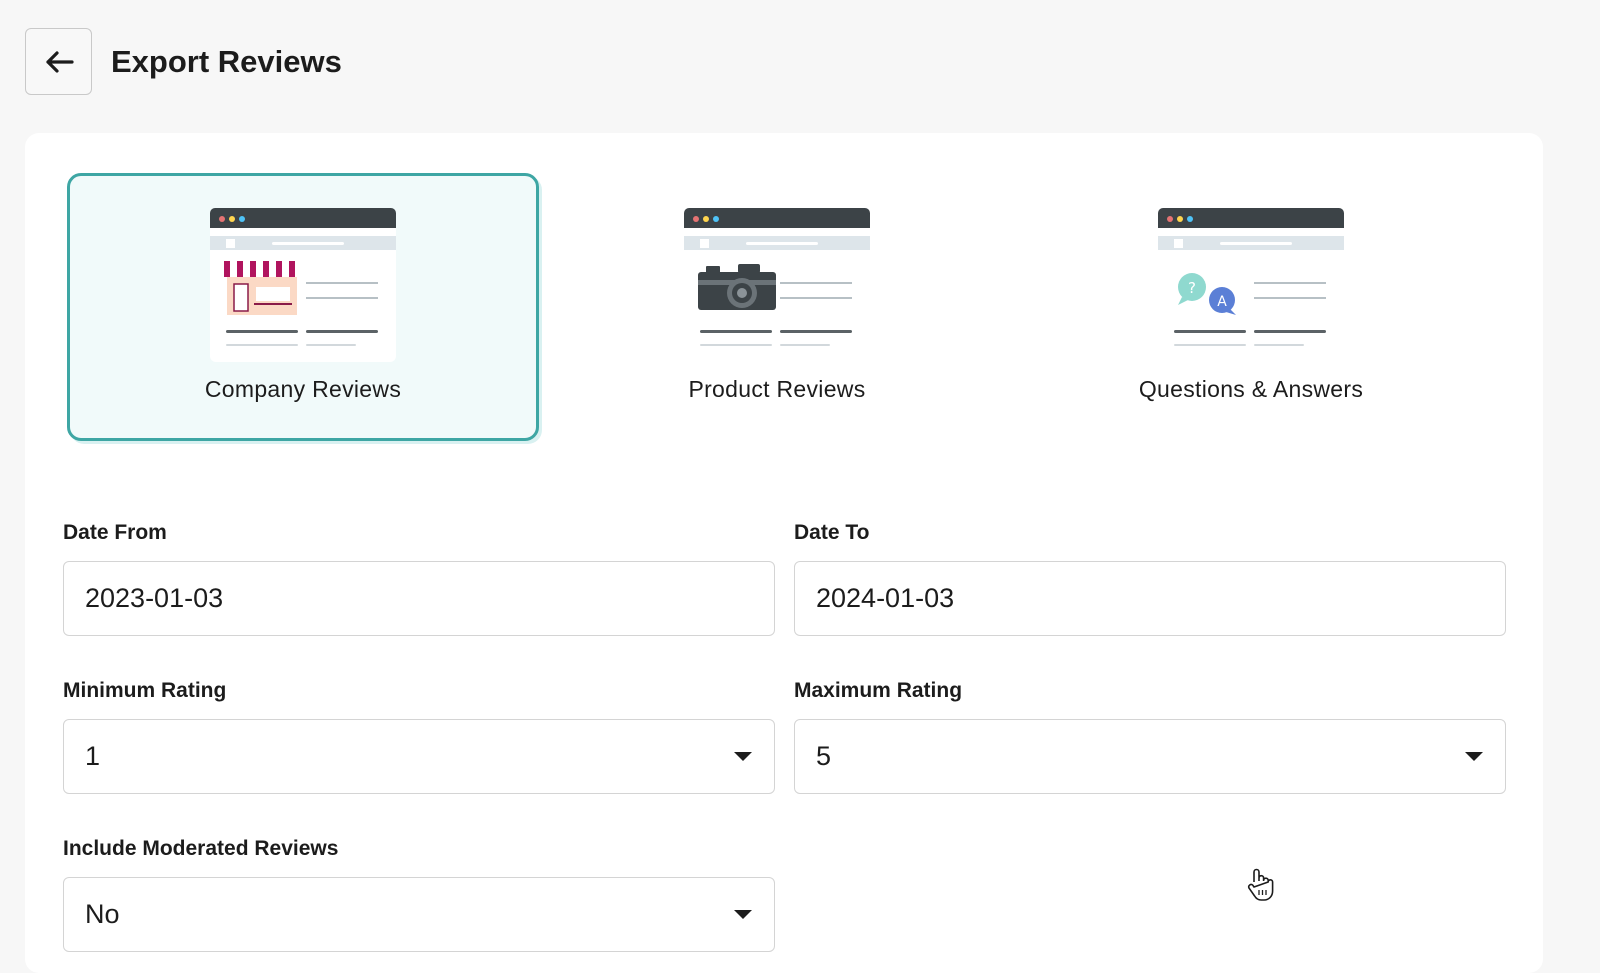  I want to click on max-rating-label: Maximum Rating, so click(878, 690).